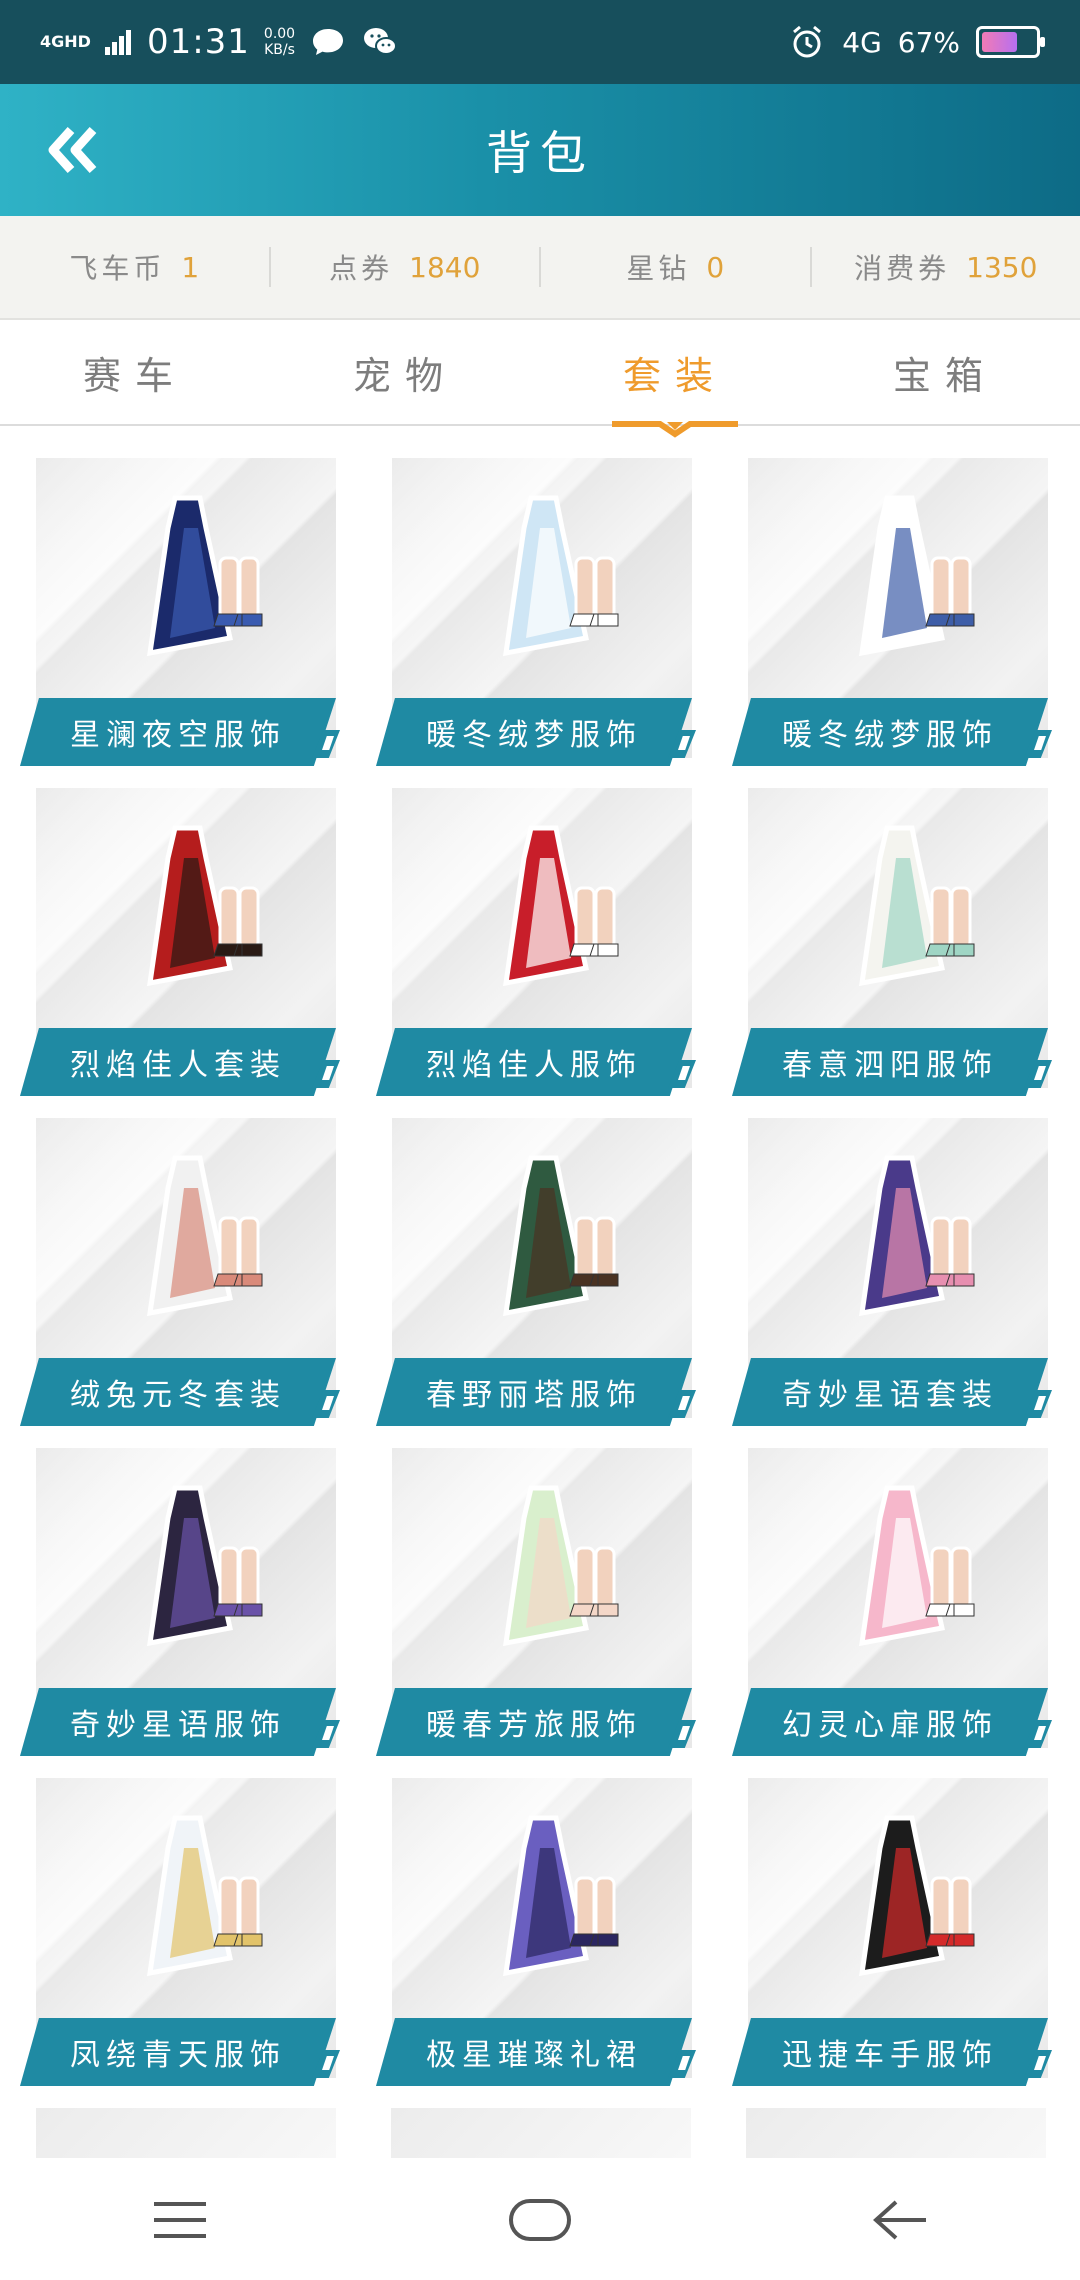  I want to click on item-card: 春野丽塔服饰, so click(539, 1272).